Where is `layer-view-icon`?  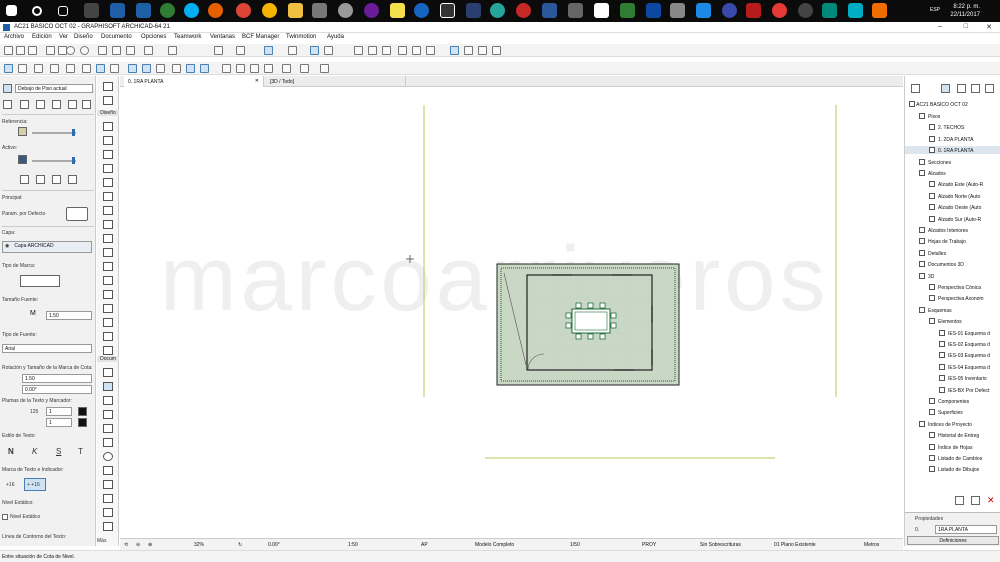
layer-view-icon is located at coordinates (176, 68).